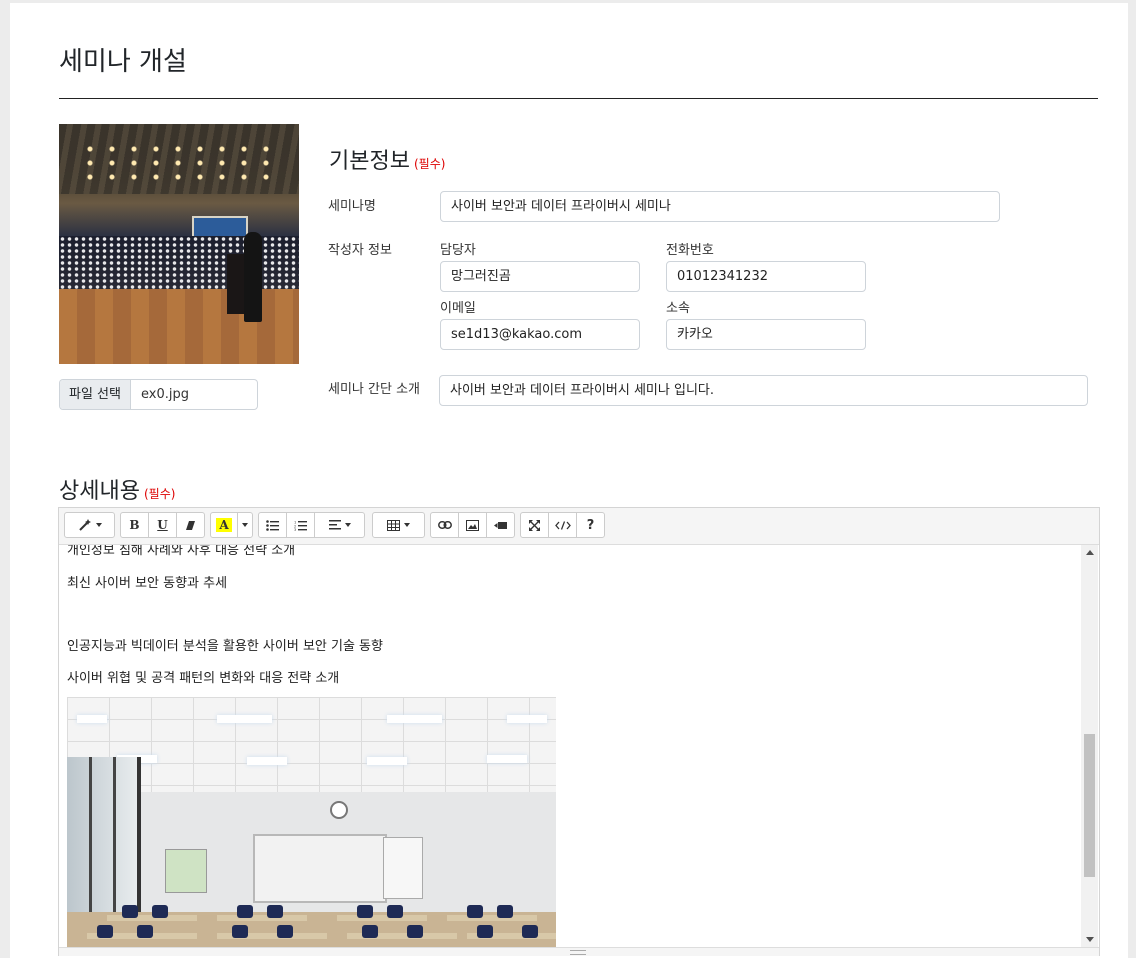 Image resolution: width=1136 pixels, height=958 pixels. I want to click on resize-grip-icon, so click(578, 952).